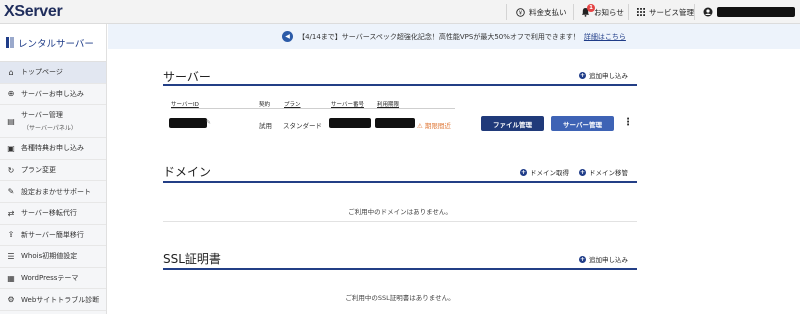 The width and height of the screenshot is (800, 314). Describe the element at coordinates (187, 172) in the screenshot. I see `domain-section-title: ドメイン` at that location.